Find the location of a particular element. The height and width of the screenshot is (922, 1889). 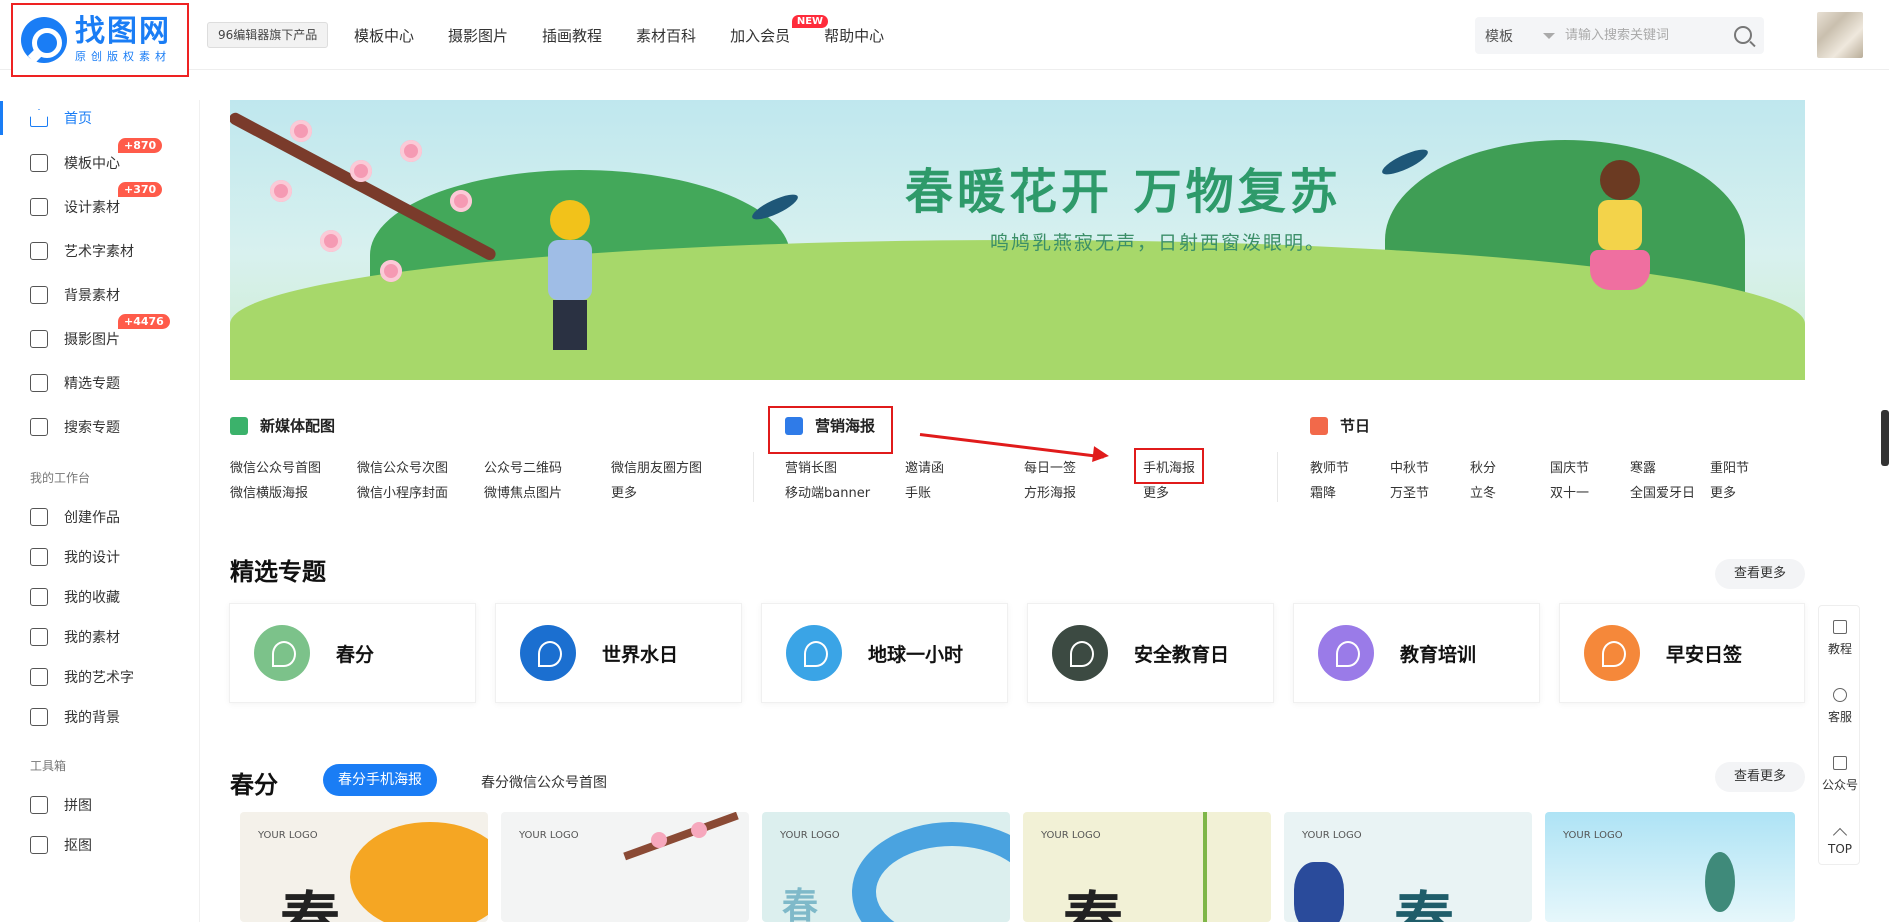

category-link: 移动端banner is located at coordinates (827, 491).